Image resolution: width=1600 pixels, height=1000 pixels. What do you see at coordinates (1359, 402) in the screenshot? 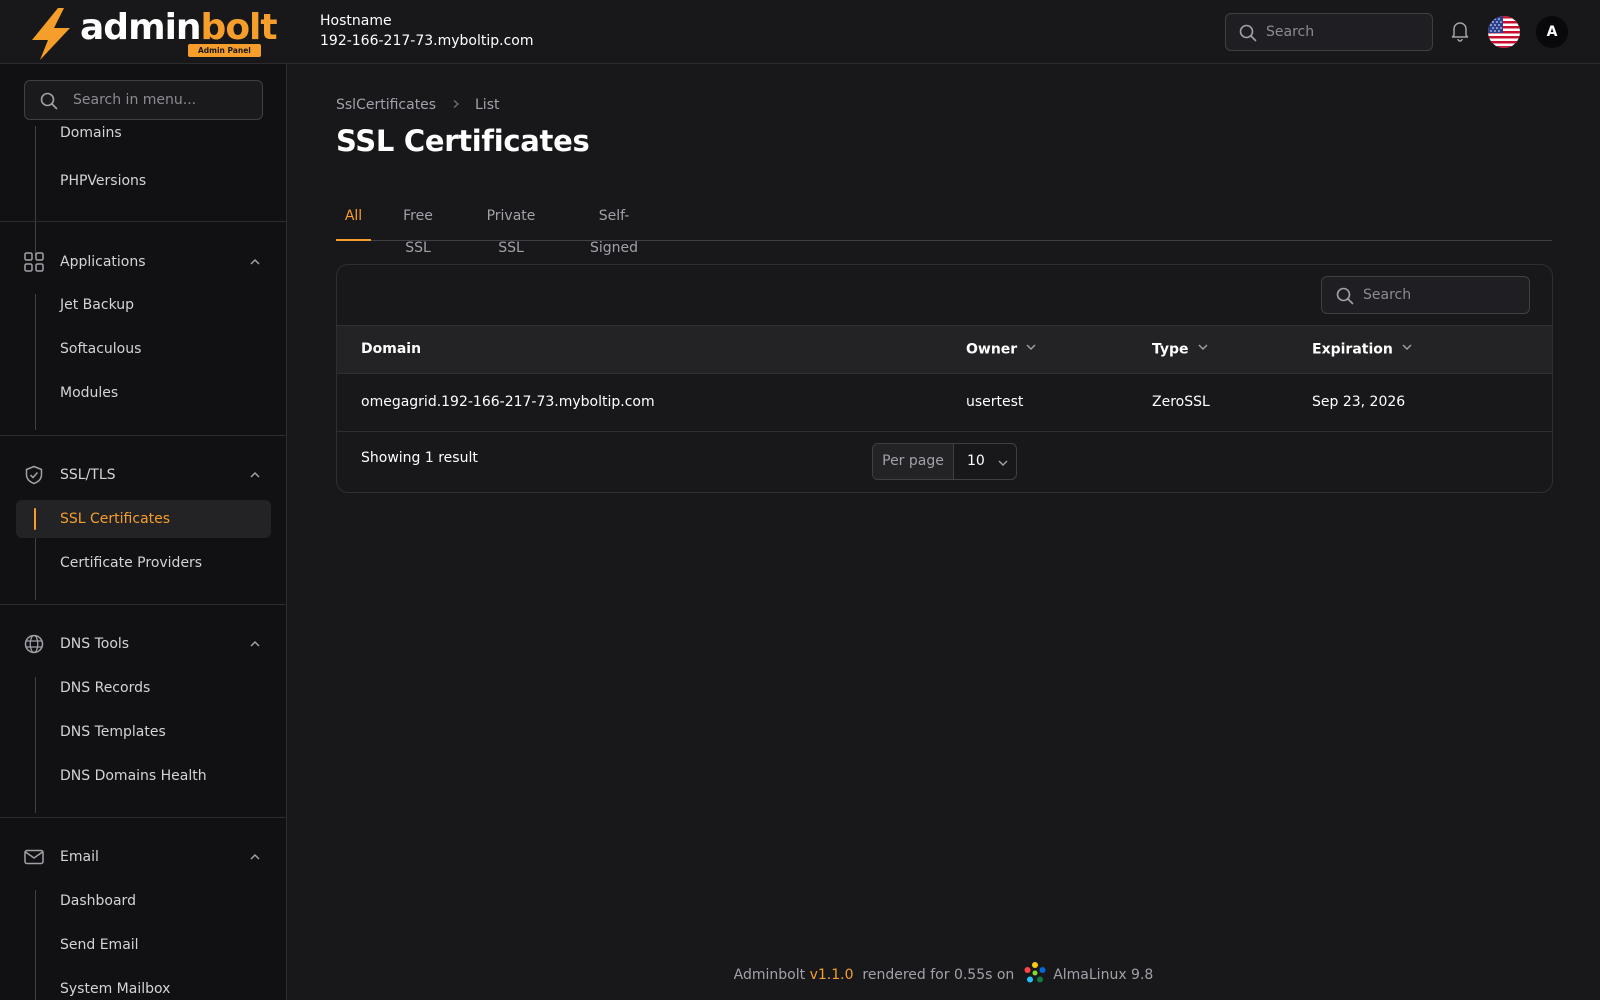
I see `cell-expiration: Sep 23, 2026` at bounding box center [1359, 402].